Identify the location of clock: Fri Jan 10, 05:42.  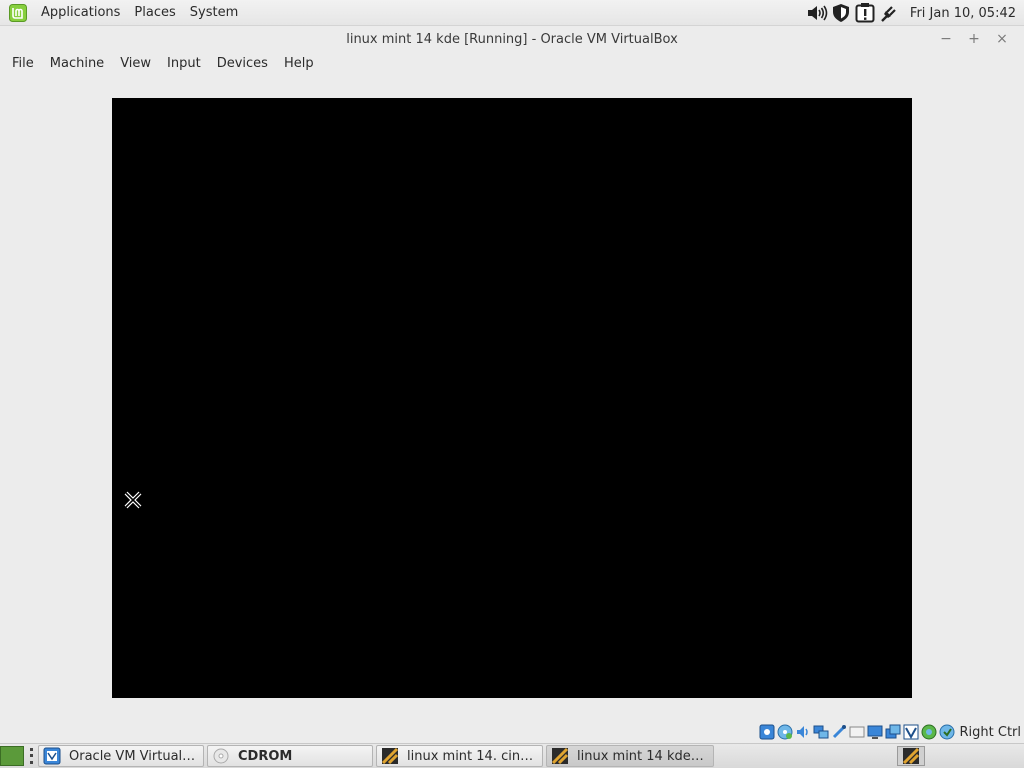
(963, 13).